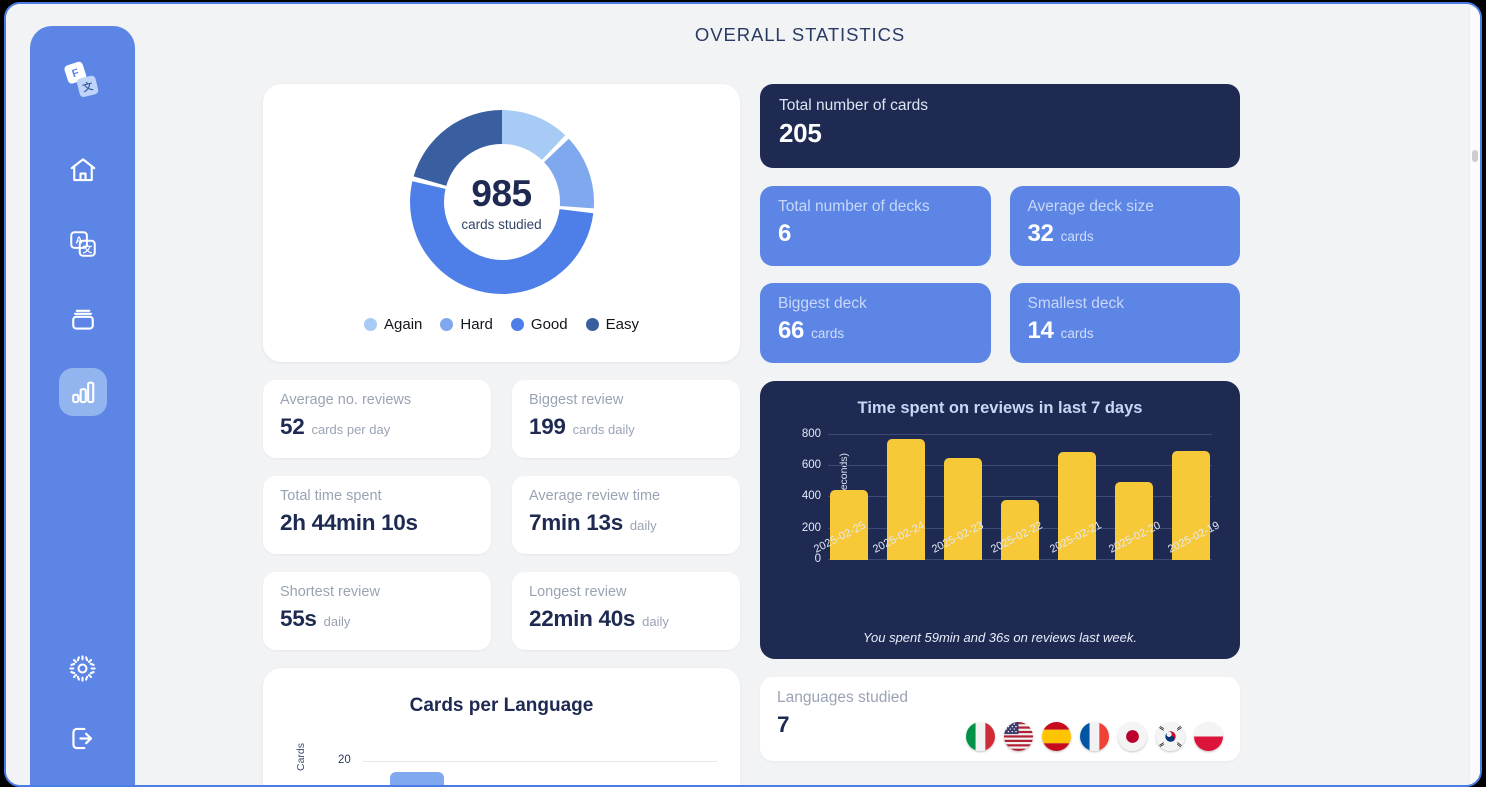 The height and width of the screenshot is (787, 1486). What do you see at coordinates (1475, 156) in the screenshot?
I see `vertical-scrollbar-thumb` at bounding box center [1475, 156].